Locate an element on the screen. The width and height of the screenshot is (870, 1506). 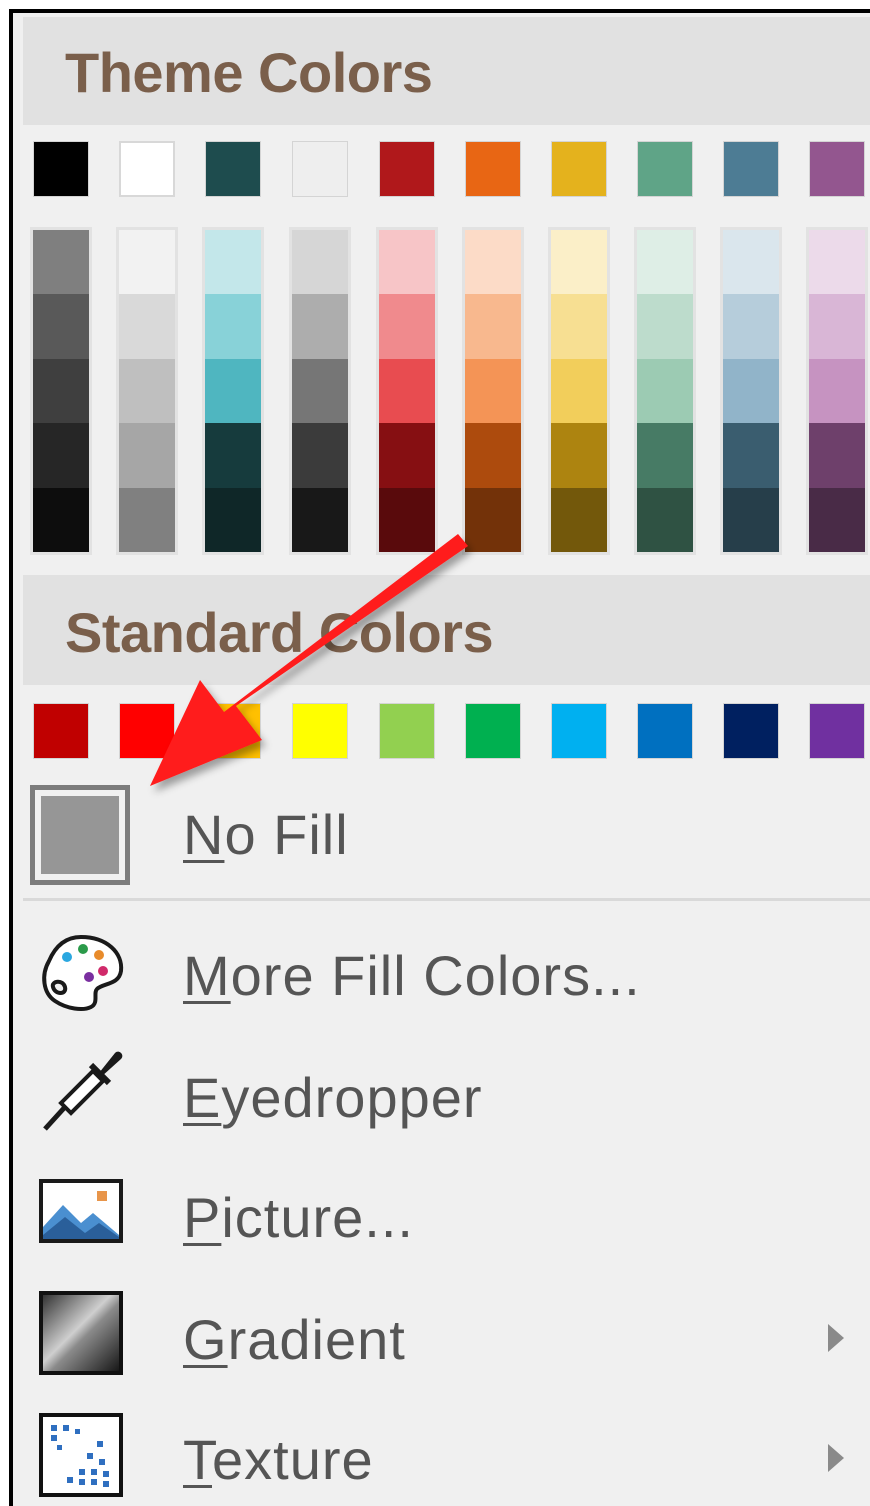
standard-swatch-orange is located at coordinates (233, 731).